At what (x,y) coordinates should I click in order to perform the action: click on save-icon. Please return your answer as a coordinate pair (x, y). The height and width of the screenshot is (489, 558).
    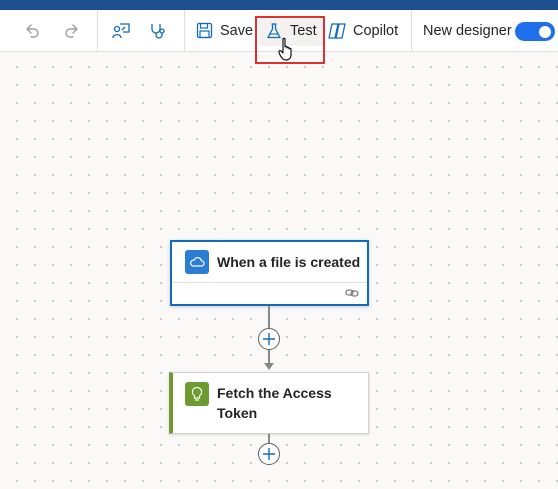
    Looking at the image, I should click on (204, 31).